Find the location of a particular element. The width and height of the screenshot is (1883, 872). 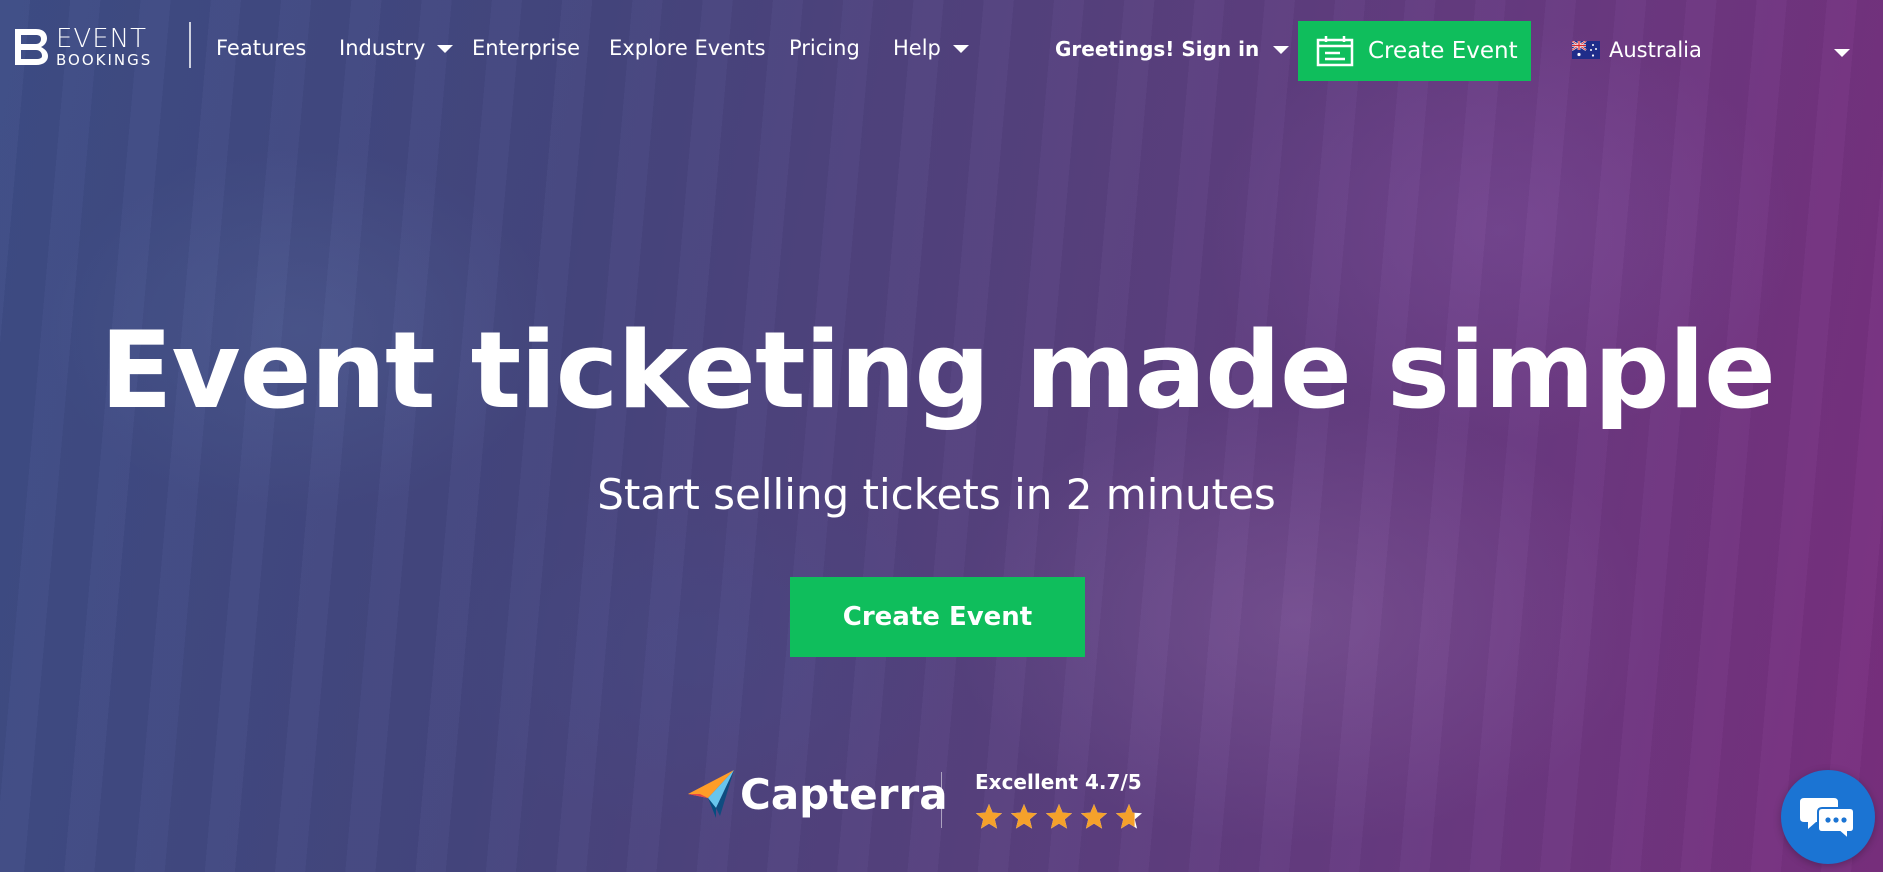

create-event-hero-button: Create Event is located at coordinates (937, 617).